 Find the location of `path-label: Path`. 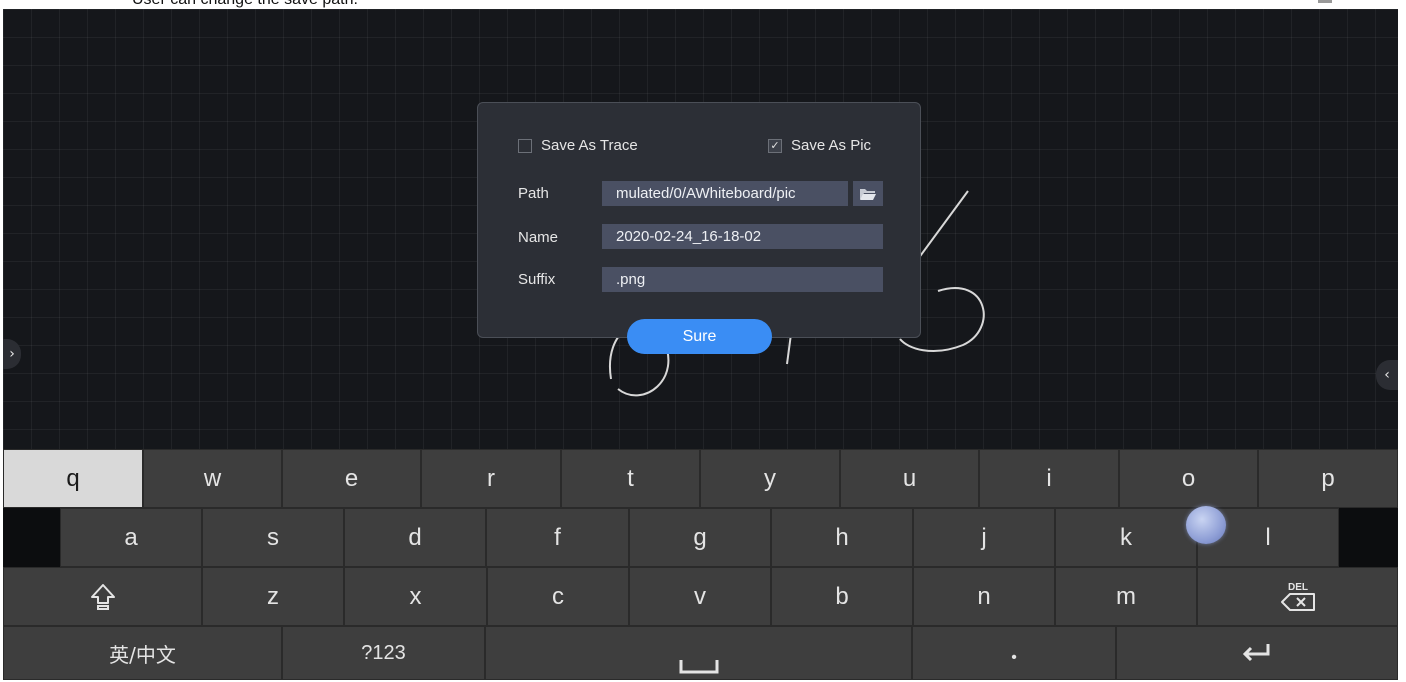

path-label: Path is located at coordinates (533, 193).